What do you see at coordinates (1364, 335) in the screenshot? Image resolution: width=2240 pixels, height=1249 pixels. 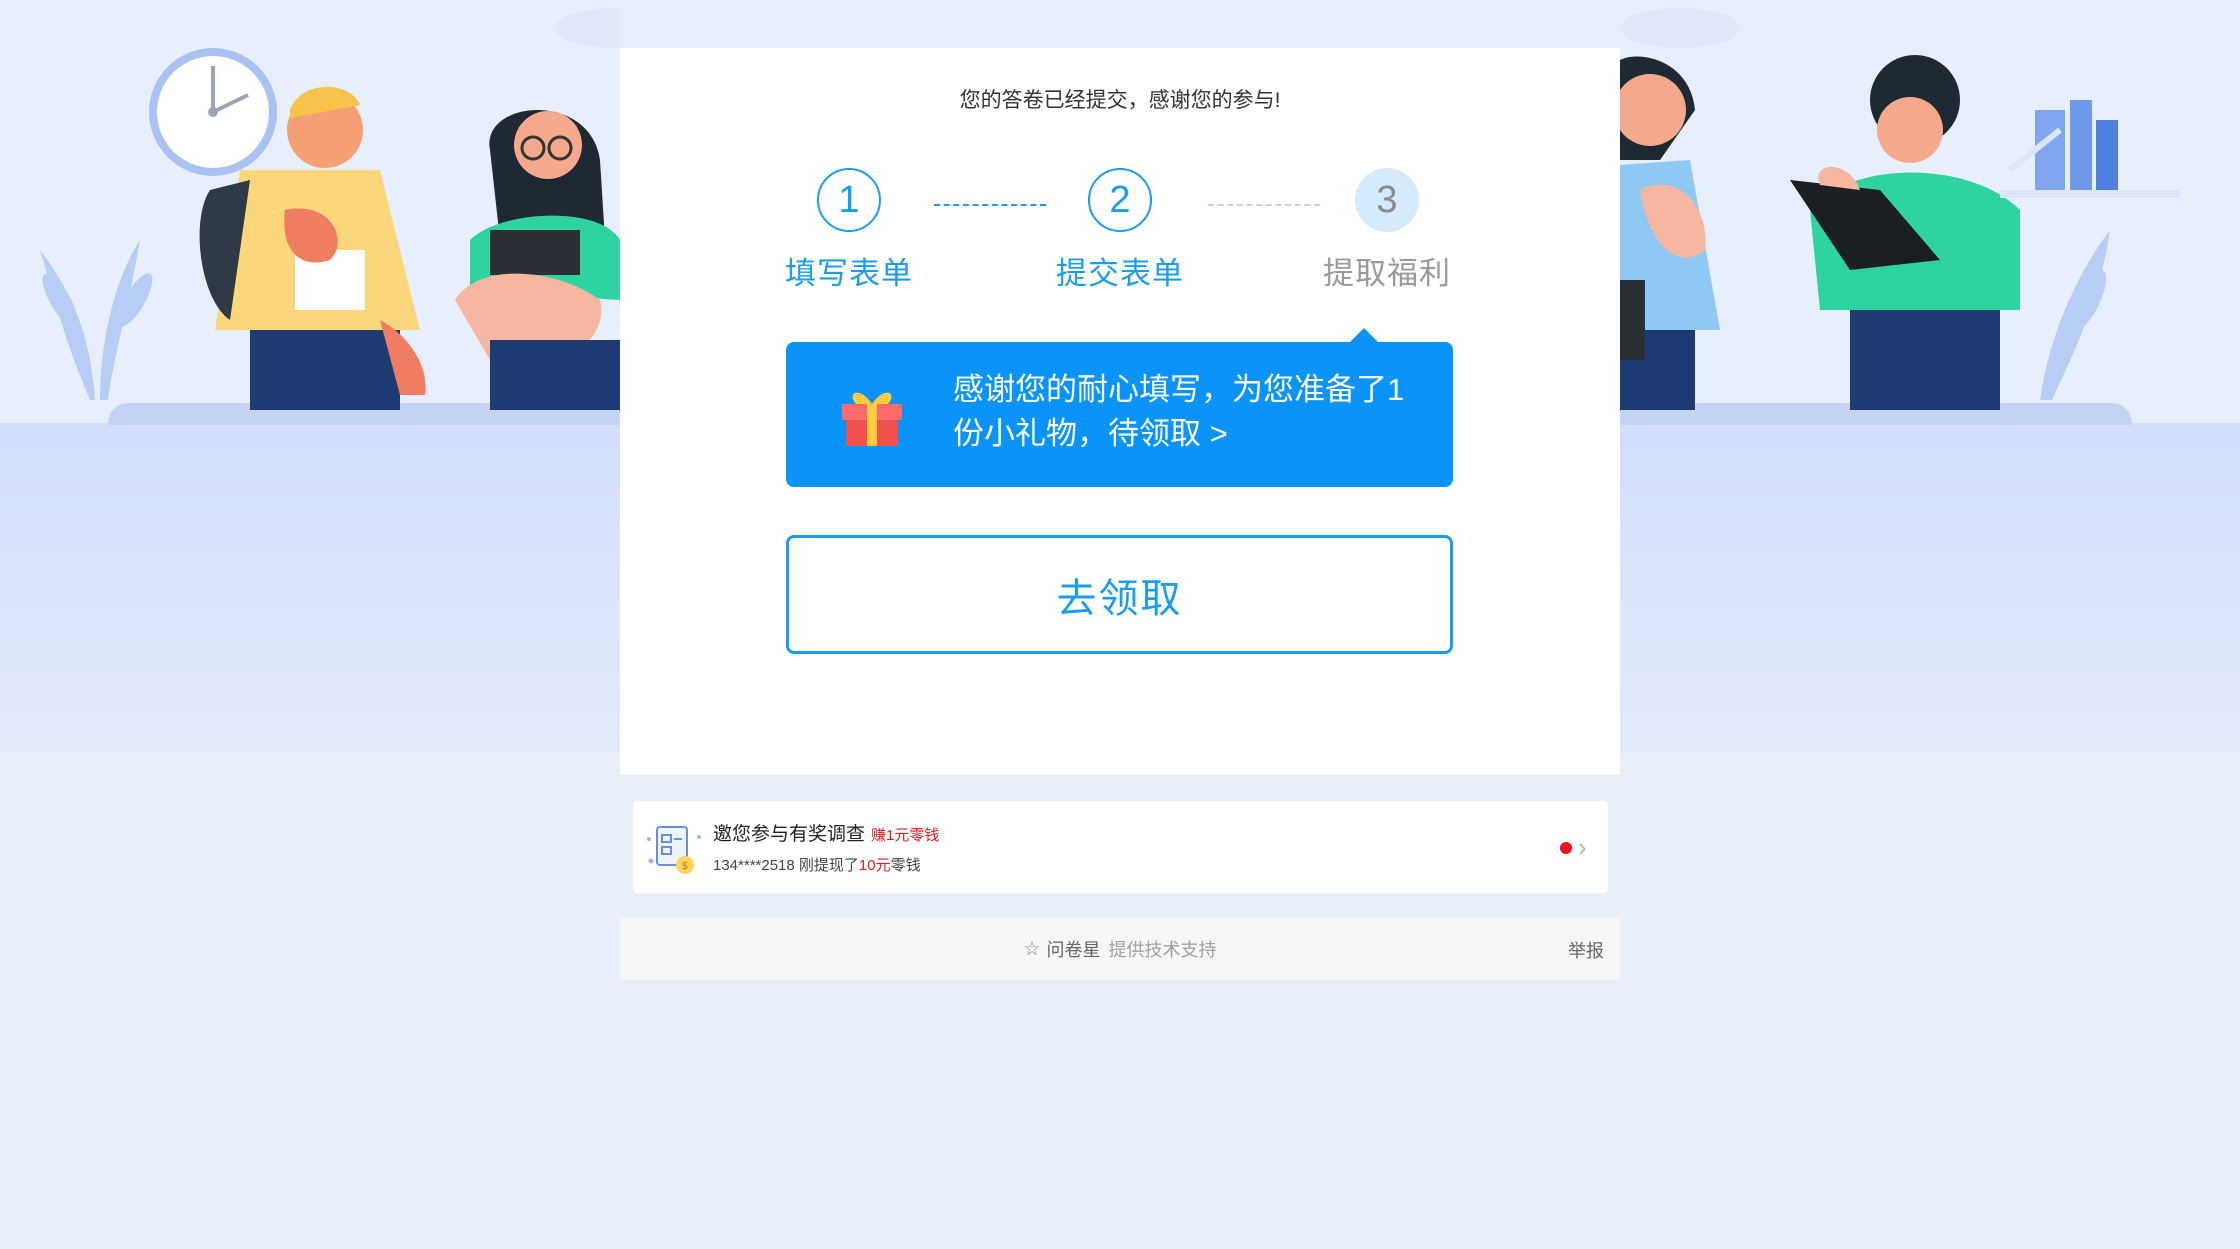 I see `banner-pointer` at bounding box center [1364, 335].